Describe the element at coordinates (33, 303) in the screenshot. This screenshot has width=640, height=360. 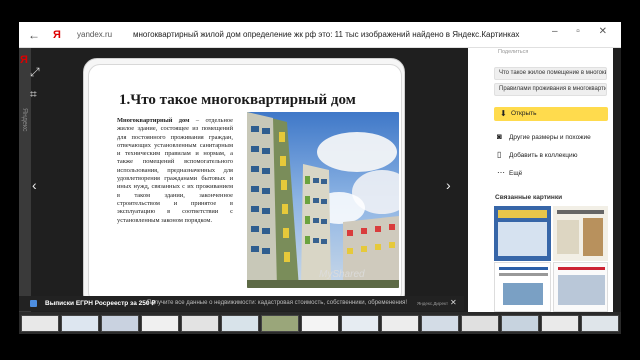
I see `ad-icon` at that location.